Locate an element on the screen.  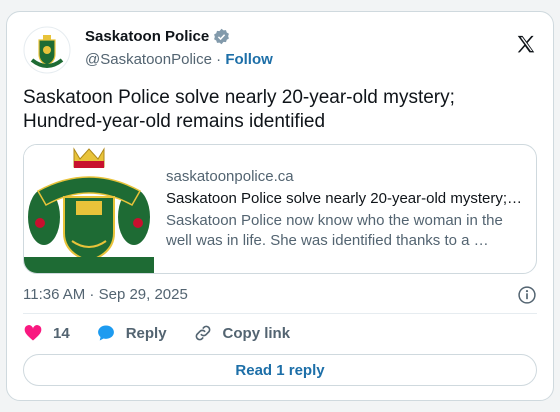
link-domain: saskatoonpolice.ca is located at coordinates (230, 176).